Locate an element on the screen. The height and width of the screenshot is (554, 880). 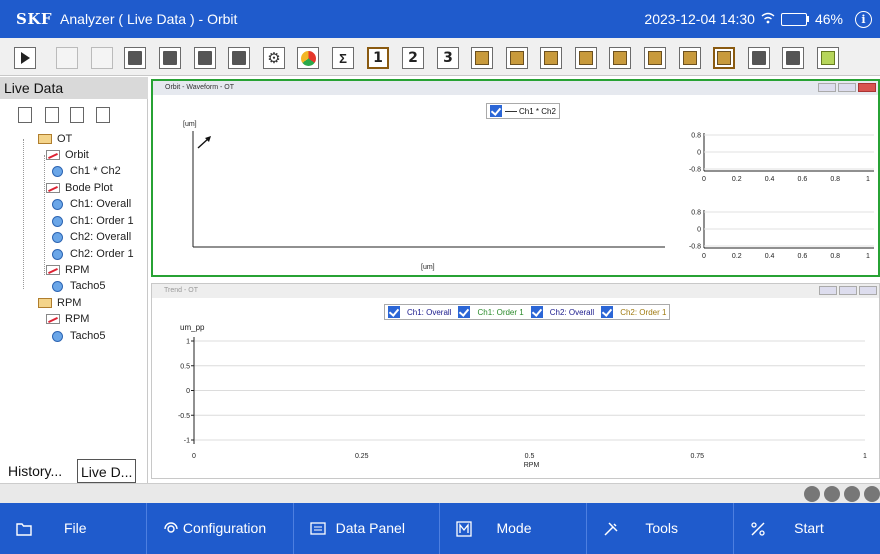
pie-chart-button is located at coordinates (308, 58).